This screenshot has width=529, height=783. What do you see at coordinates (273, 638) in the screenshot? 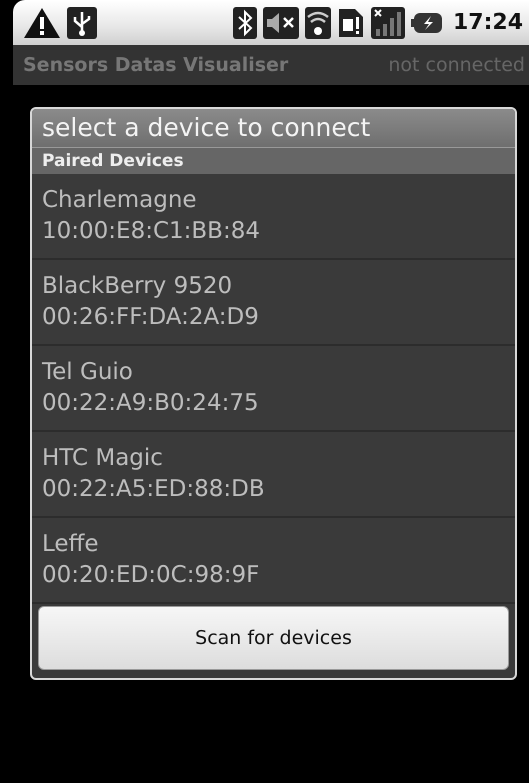
I see `scan-button: Scan for devices` at bounding box center [273, 638].